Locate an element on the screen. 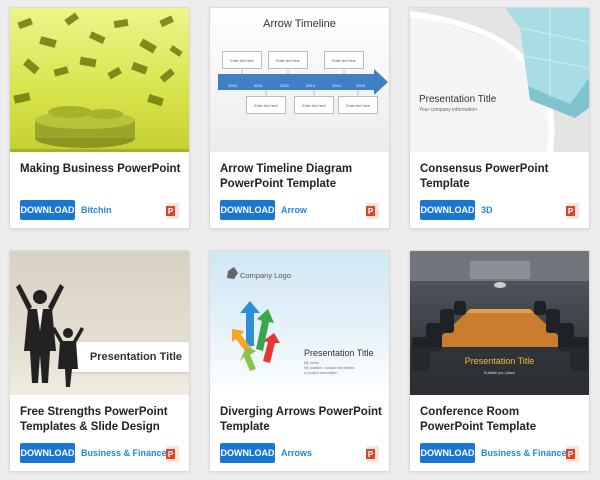 This screenshot has height=480, width=600. timeline-year: 2010 is located at coordinates (232, 85).